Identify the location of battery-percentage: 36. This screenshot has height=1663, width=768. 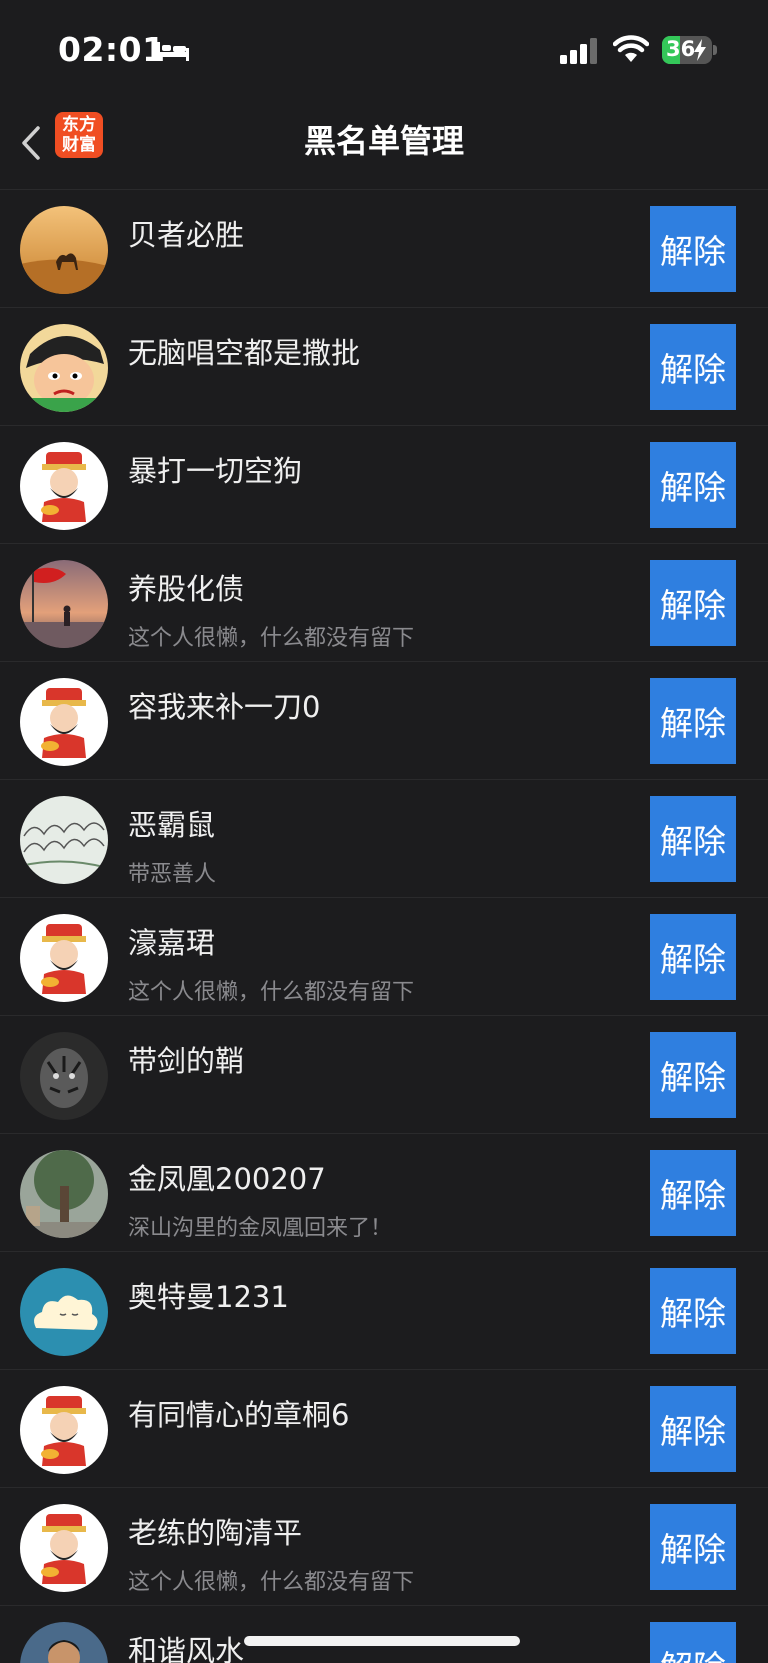
(681, 49).